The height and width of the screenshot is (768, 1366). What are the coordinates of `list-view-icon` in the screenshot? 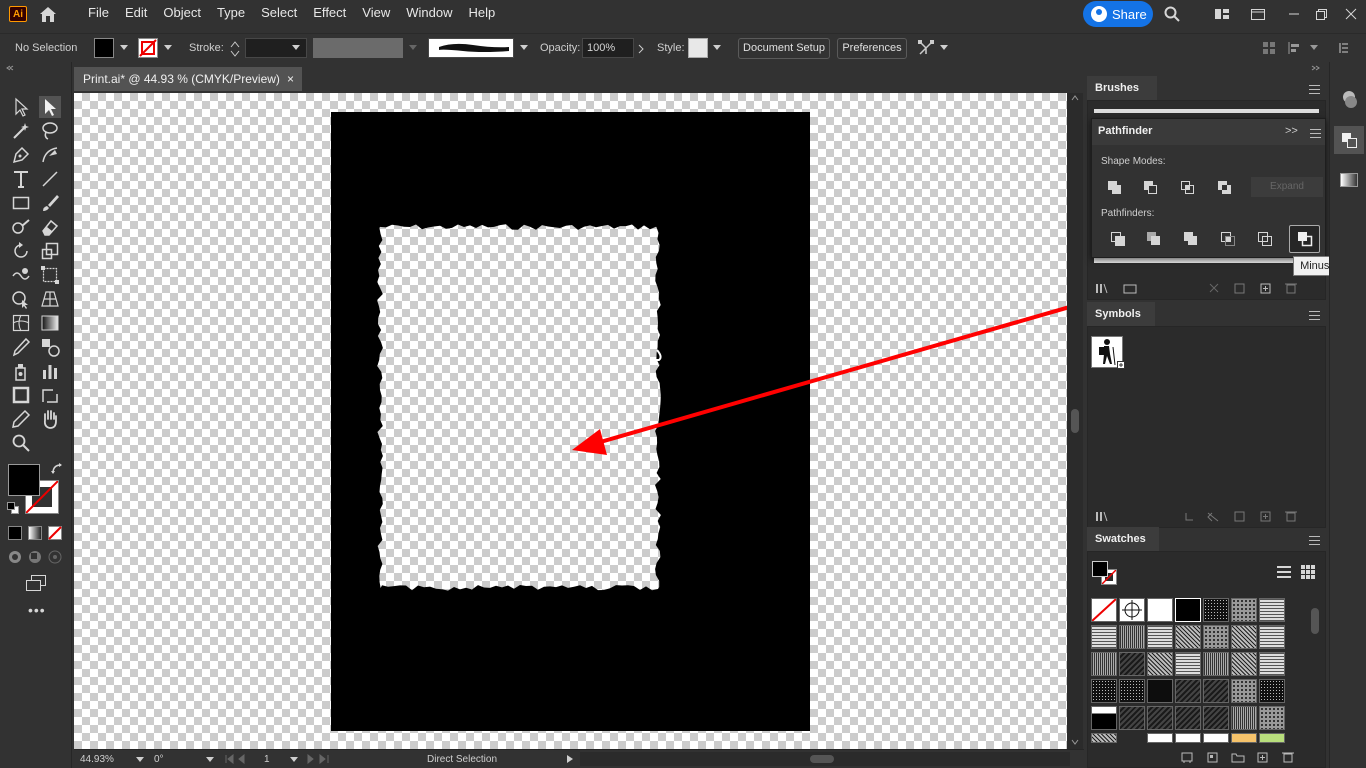 It's located at (1284, 572).